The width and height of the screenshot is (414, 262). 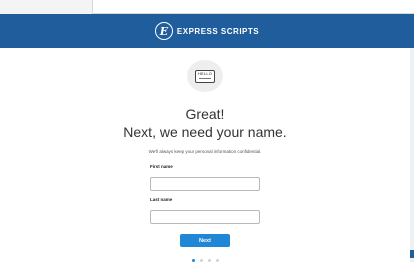 I want to click on name-form: First name Last name, so click(x=205, y=194).